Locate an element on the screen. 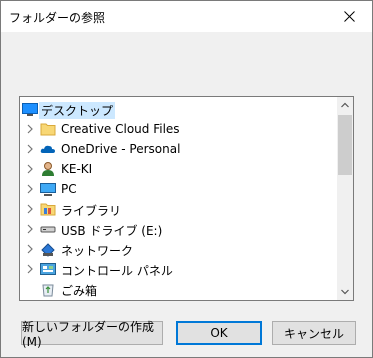  recycle-bin-icon is located at coordinates (48, 290).